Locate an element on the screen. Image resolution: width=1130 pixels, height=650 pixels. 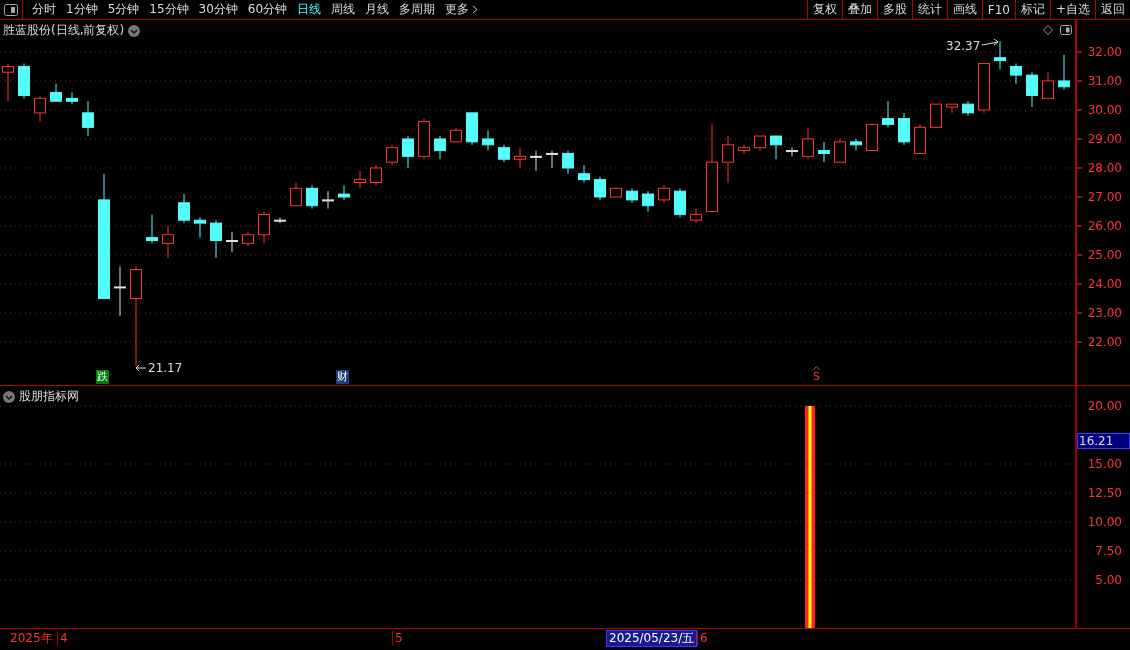
period-tab: 30分钟 is located at coordinates (218, 9).